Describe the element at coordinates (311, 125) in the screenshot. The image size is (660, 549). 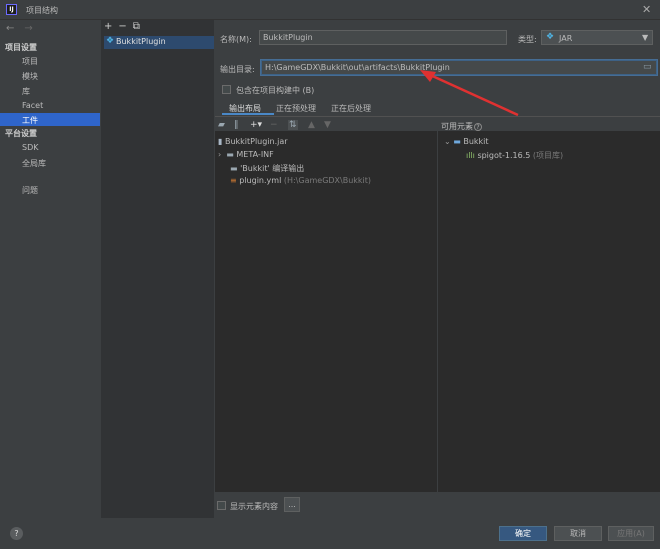
I see `move-up-icon: ▲` at that location.